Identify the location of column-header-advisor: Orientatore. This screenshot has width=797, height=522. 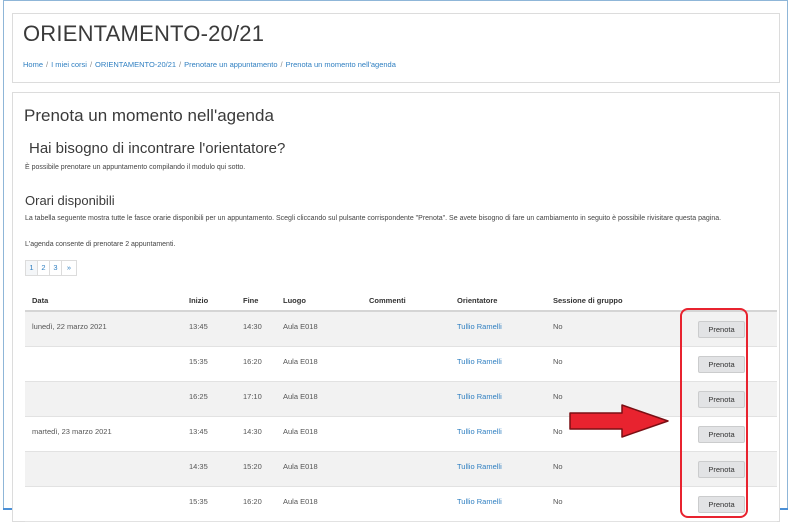
(477, 300).